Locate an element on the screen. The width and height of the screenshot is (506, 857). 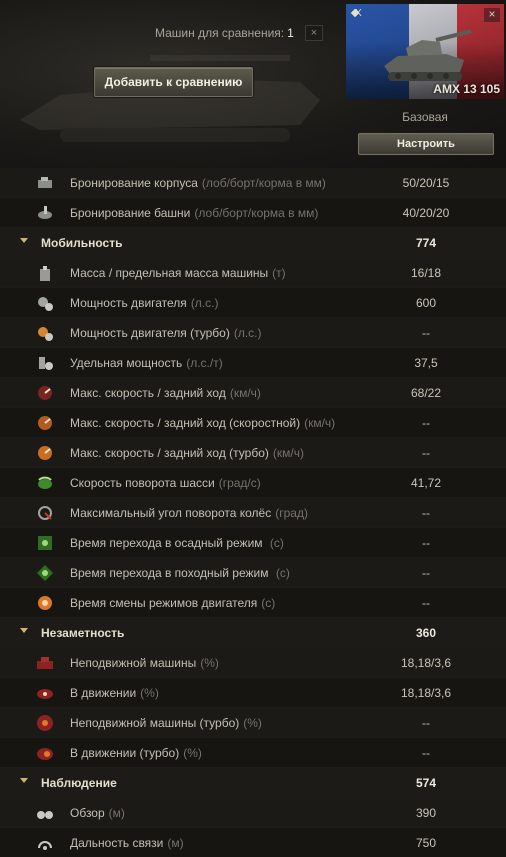
parameter-unit: (%) is located at coordinates (209, 663).